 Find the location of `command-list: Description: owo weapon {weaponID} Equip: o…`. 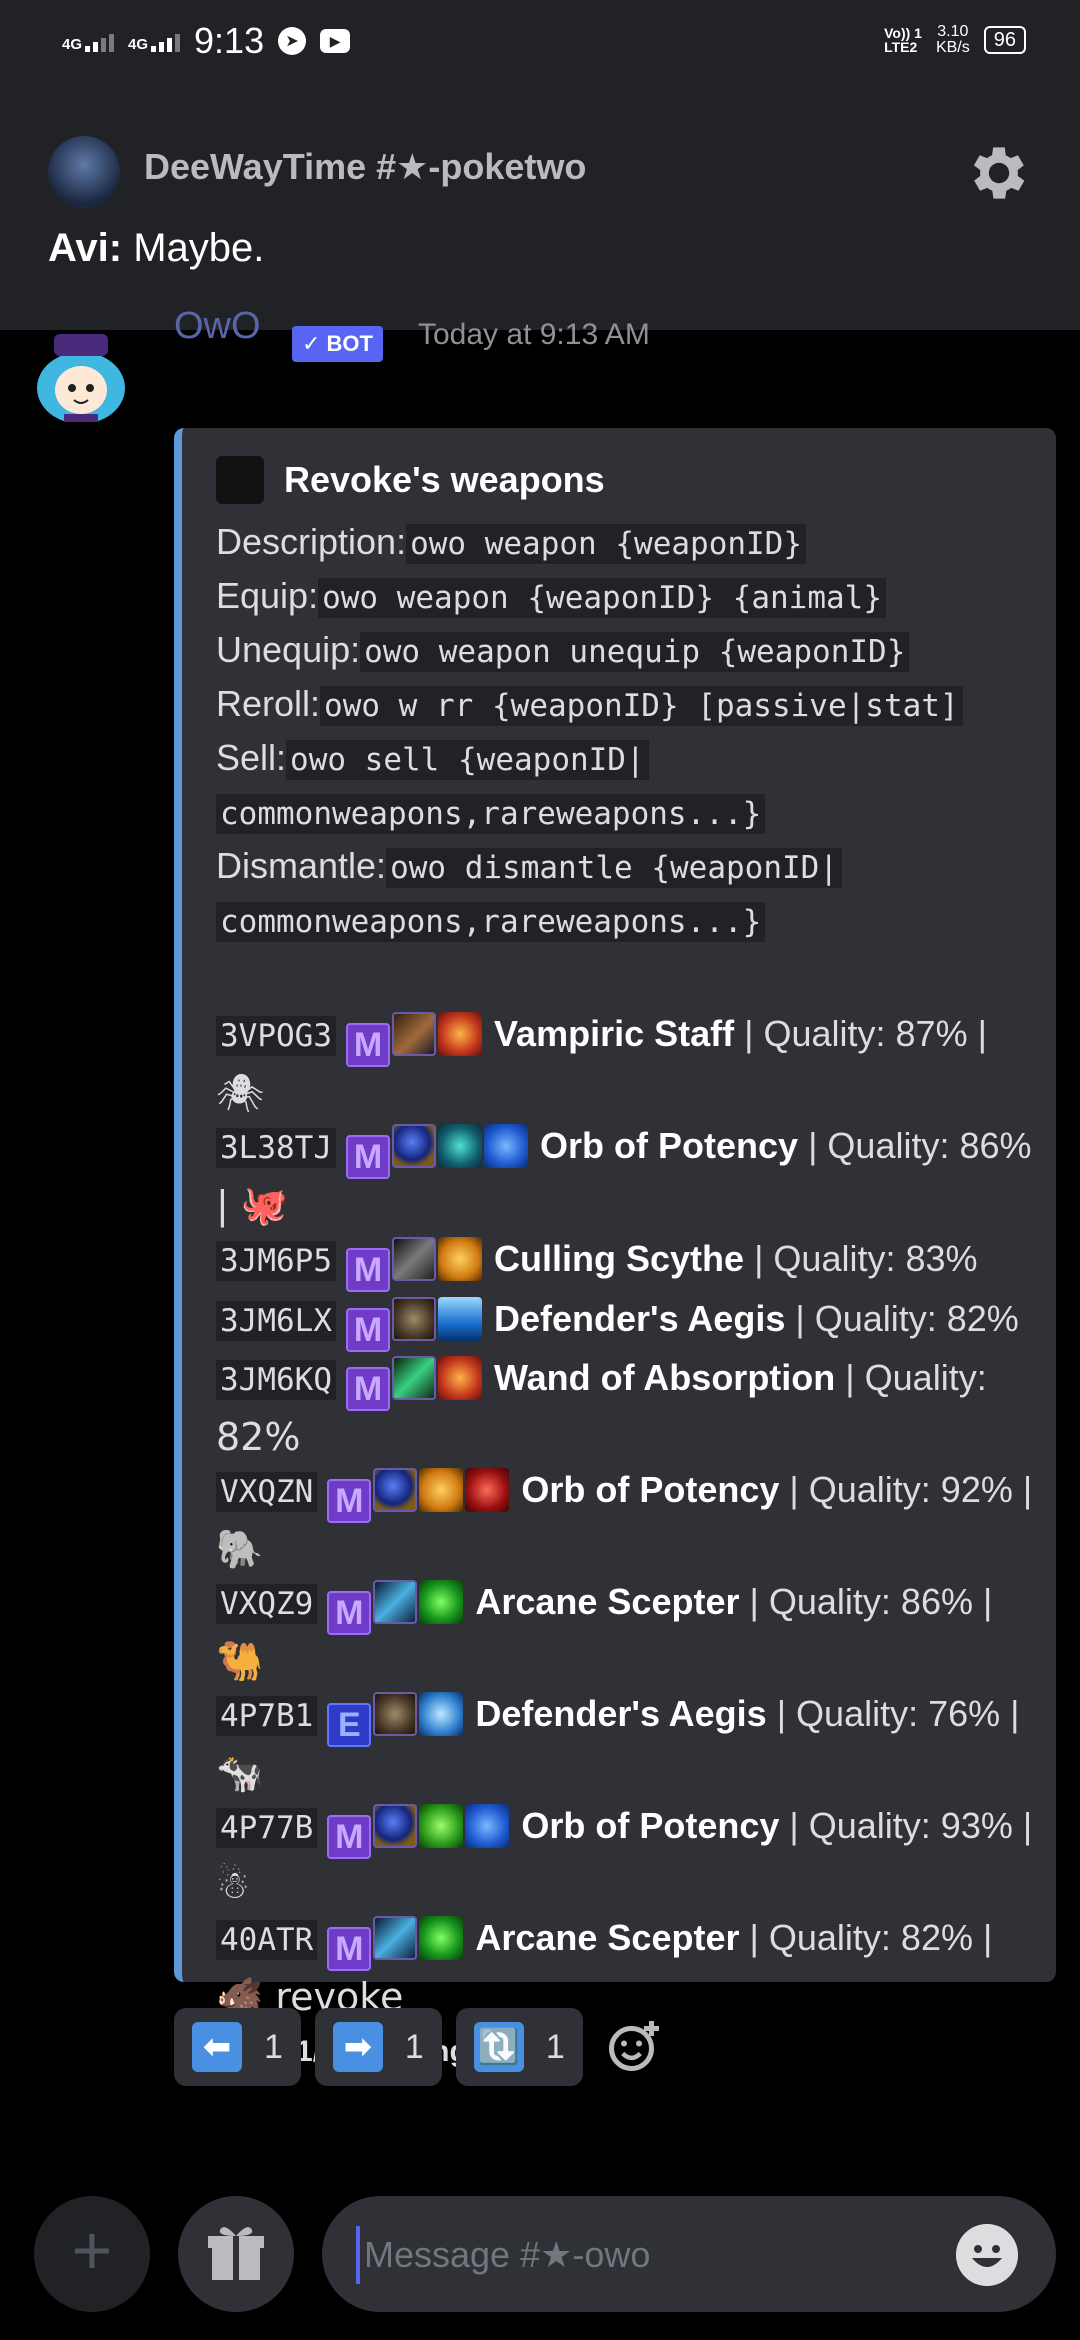

command-list: Description: owo weapon {weaponID} Equip: o… is located at coordinates (626, 732).